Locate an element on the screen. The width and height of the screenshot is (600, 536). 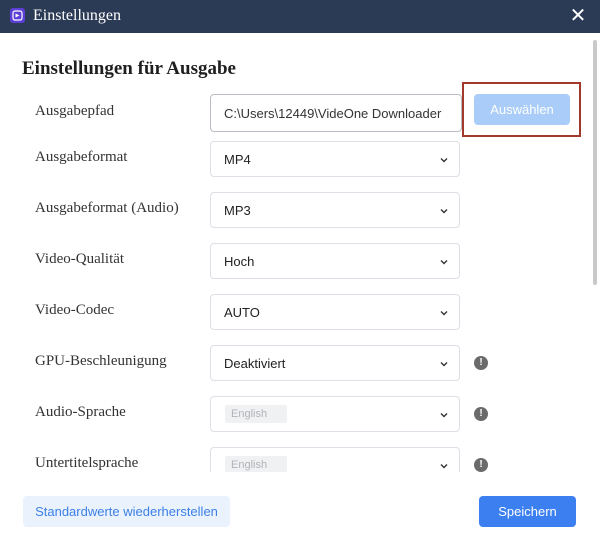
output-format-select: MP4 is located at coordinates (335, 159).